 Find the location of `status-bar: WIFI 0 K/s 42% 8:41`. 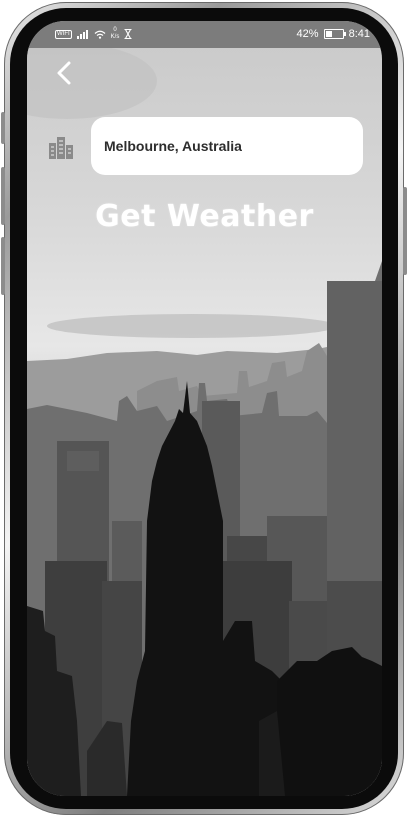

status-bar: WIFI 0 K/s 42% 8:41 is located at coordinates (204, 34).